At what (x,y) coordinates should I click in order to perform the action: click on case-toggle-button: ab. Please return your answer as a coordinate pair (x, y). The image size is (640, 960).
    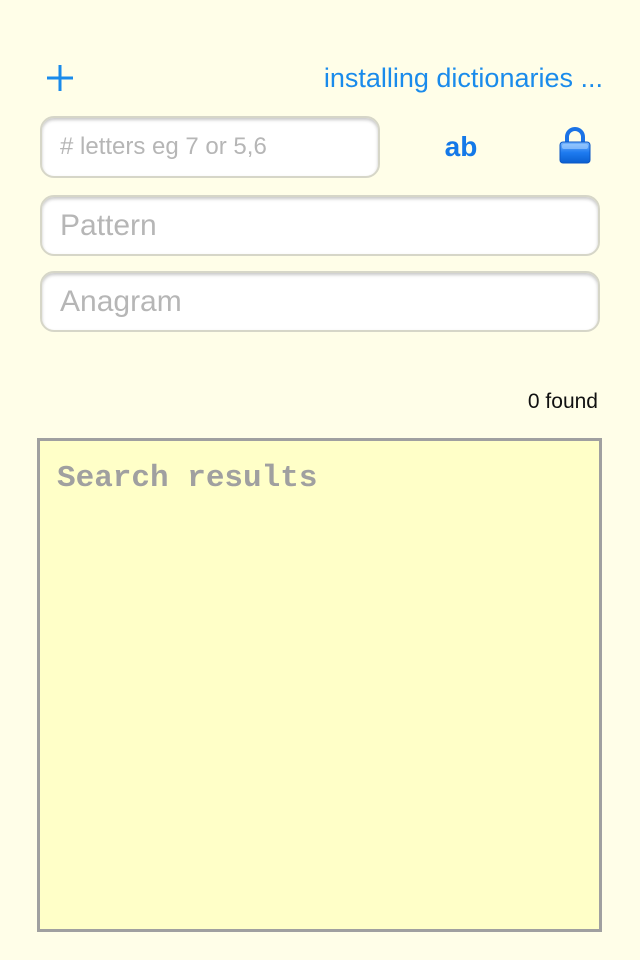
    Looking at the image, I should click on (461, 147).